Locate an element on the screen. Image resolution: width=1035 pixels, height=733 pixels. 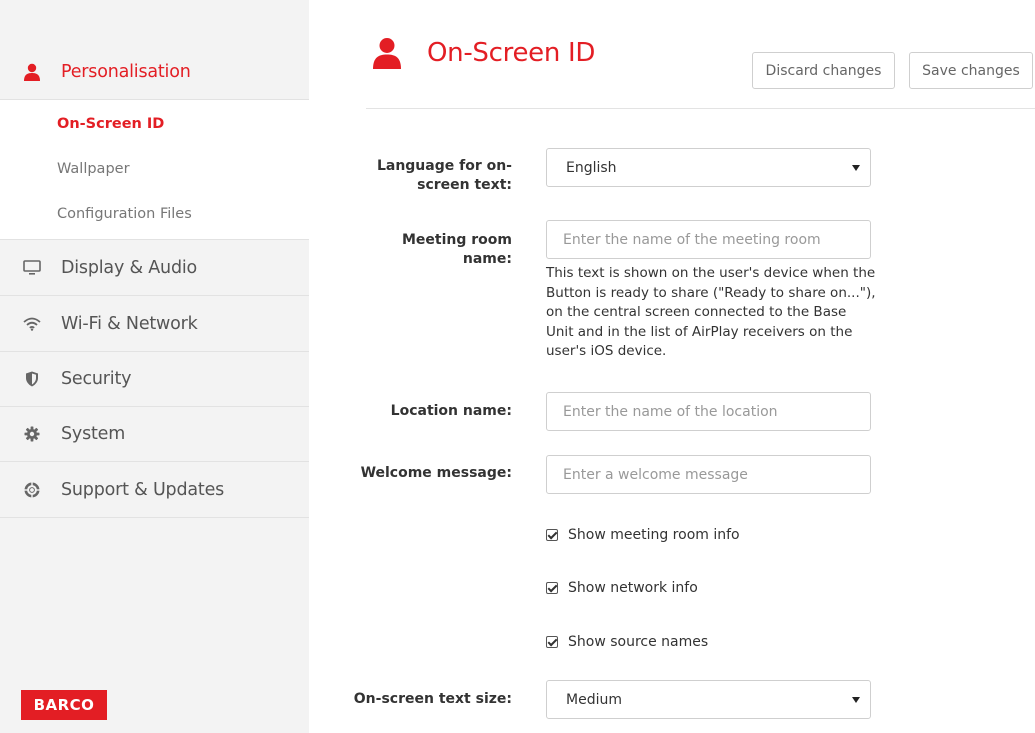
sidebar-item-wifi-network: Wi-Fi & Network is located at coordinates (154, 324).